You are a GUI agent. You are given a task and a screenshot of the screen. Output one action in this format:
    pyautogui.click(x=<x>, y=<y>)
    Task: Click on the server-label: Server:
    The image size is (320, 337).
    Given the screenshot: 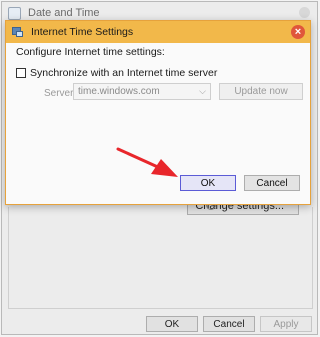 What is the action you would take?
    pyautogui.click(x=60, y=93)
    